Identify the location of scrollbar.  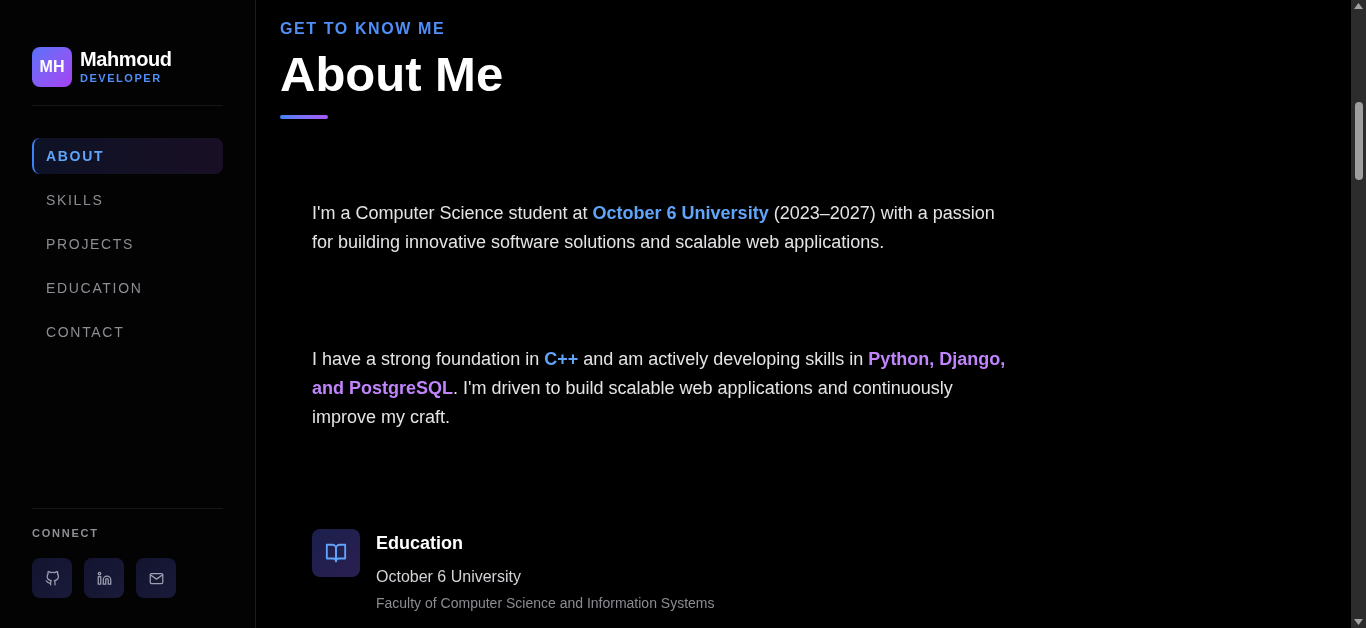
(1358, 314).